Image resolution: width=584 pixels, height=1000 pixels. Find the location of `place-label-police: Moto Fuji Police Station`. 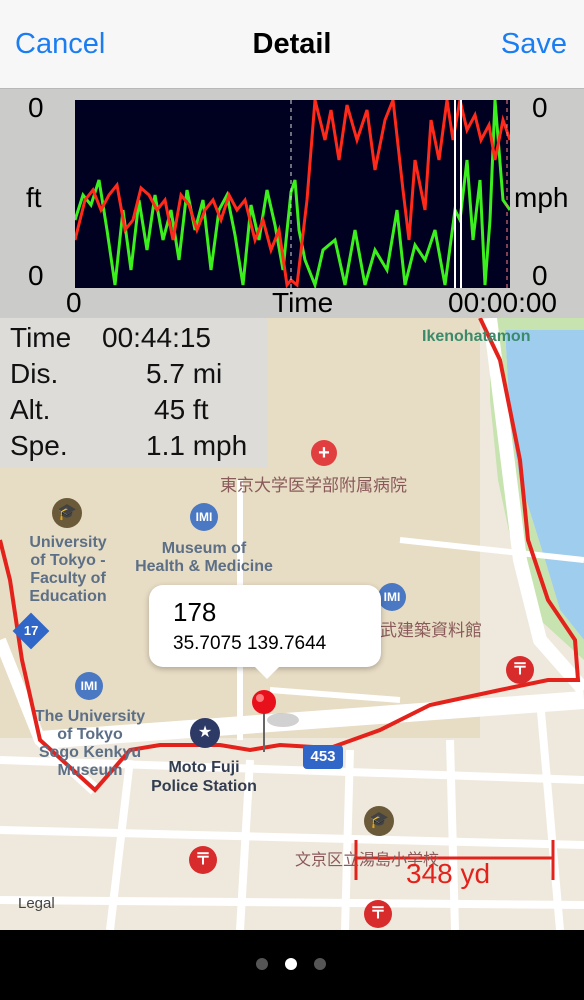

place-label-police: Moto Fuji Police Station is located at coordinates (204, 777).